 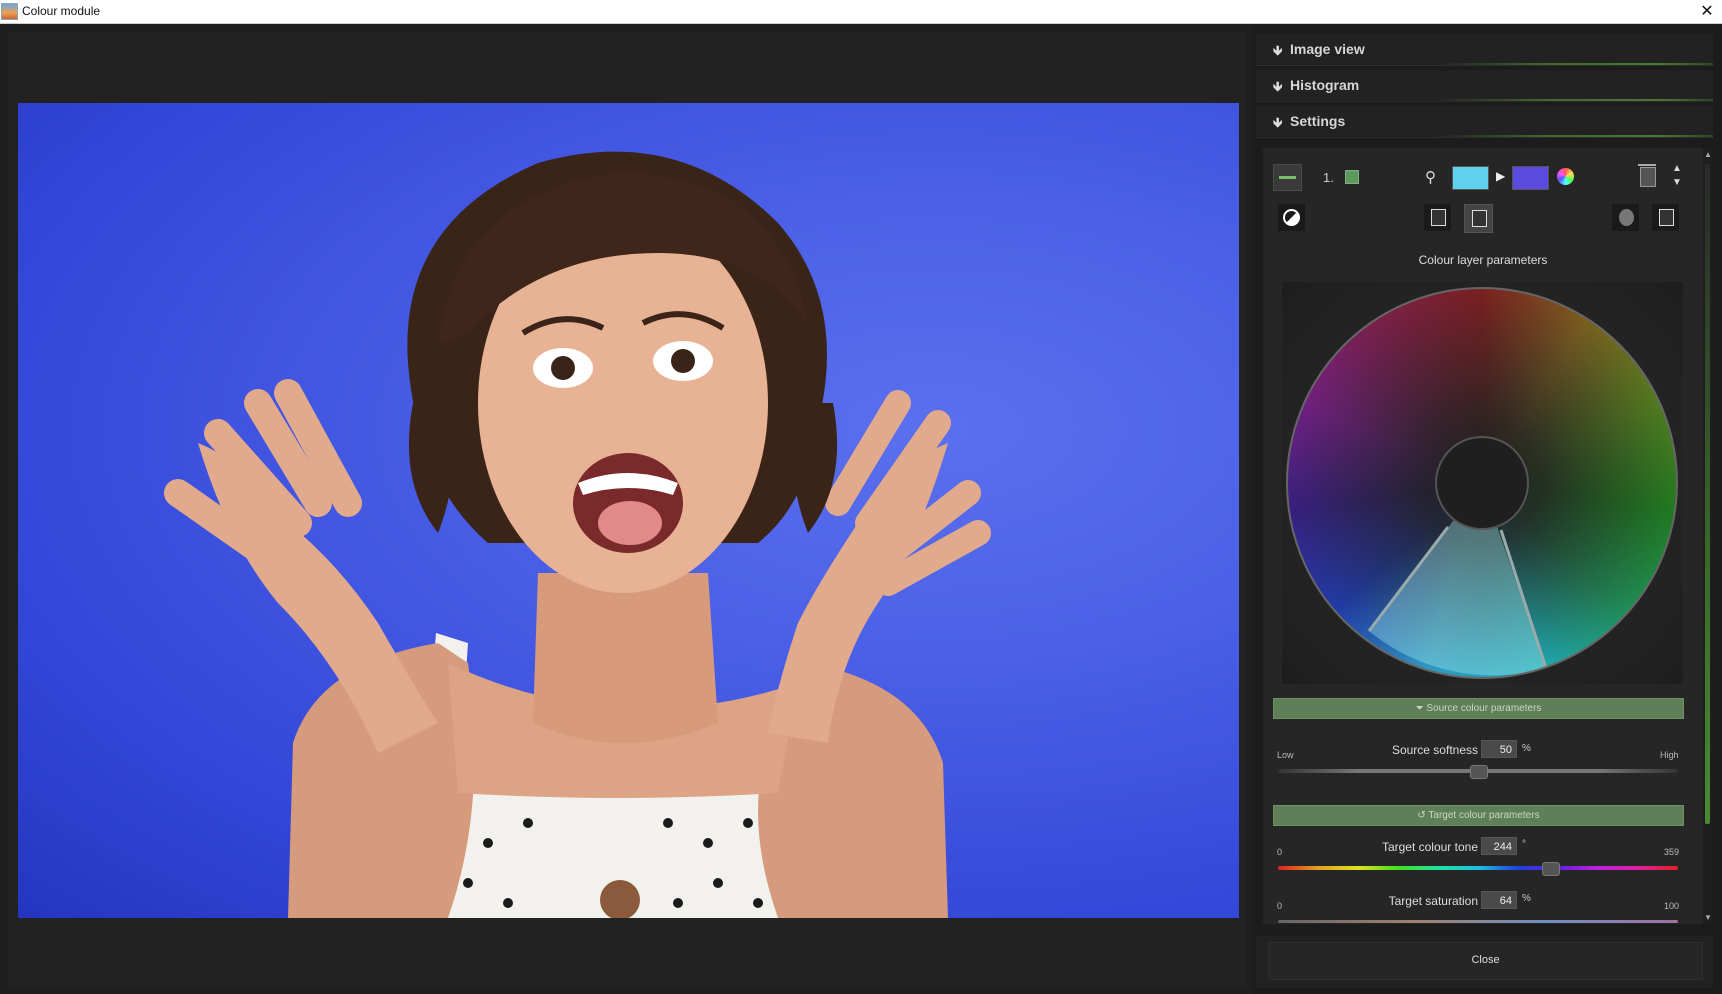 What do you see at coordinates (1479, 772) in the screenshot?
I see `source-softness-handle` at bounding box center [1479, 772].